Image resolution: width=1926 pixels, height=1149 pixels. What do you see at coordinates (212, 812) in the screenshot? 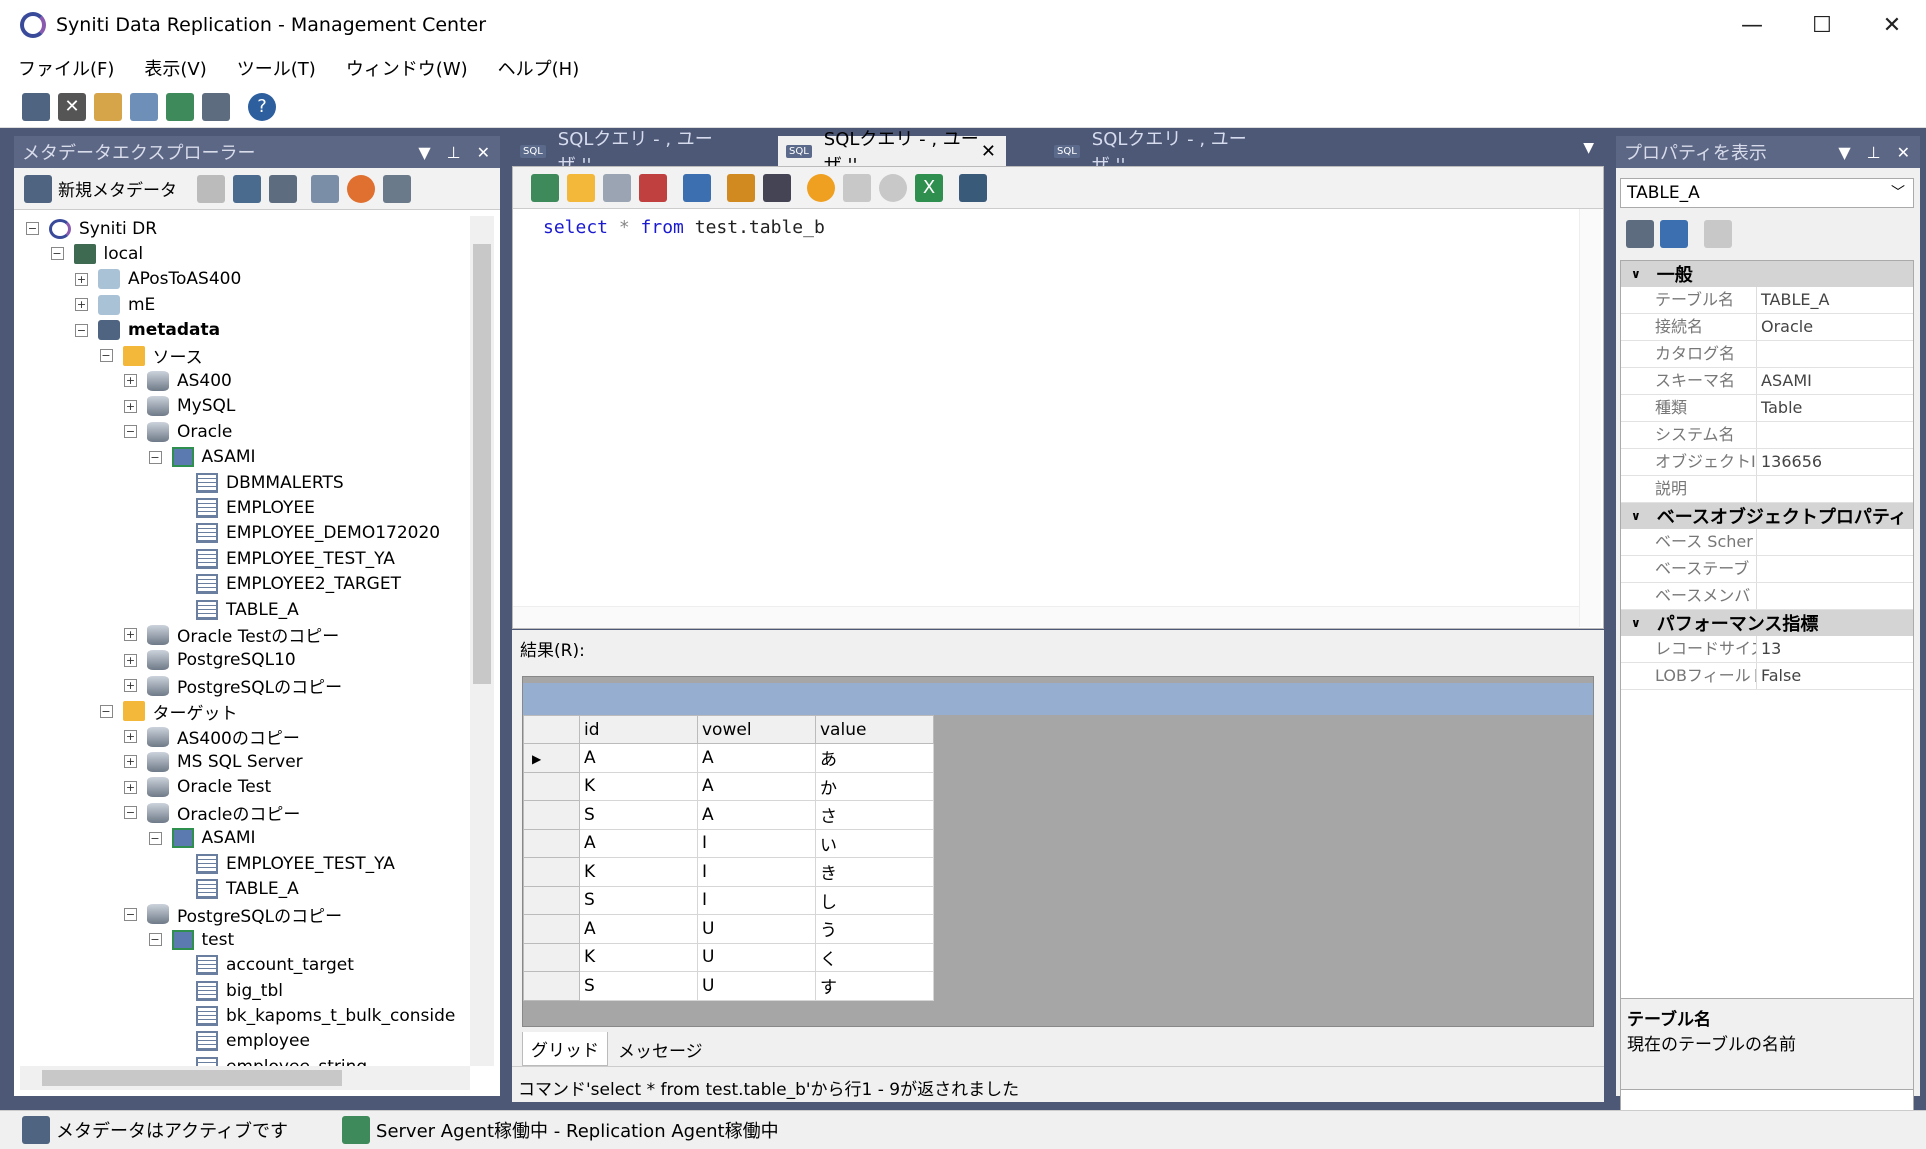
I see `tree-node: − Oracleのコピー` at bounding box center [212, 812].